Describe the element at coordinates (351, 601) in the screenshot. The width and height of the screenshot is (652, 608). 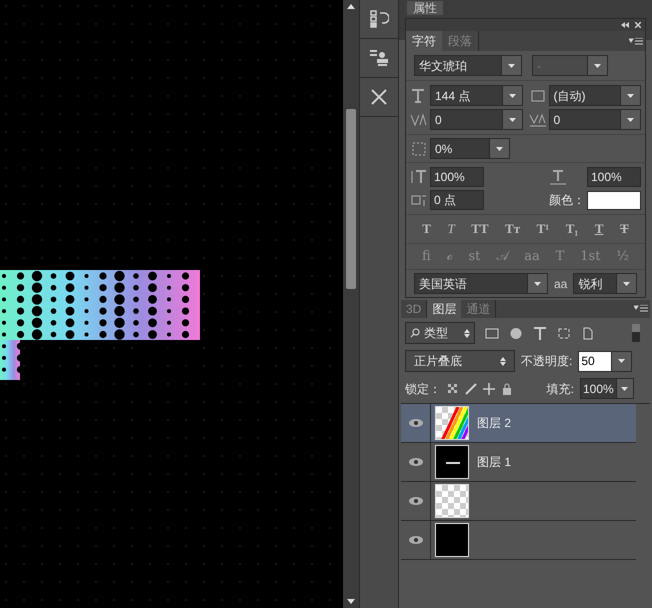
I see `scroll-down-icon` at that location.